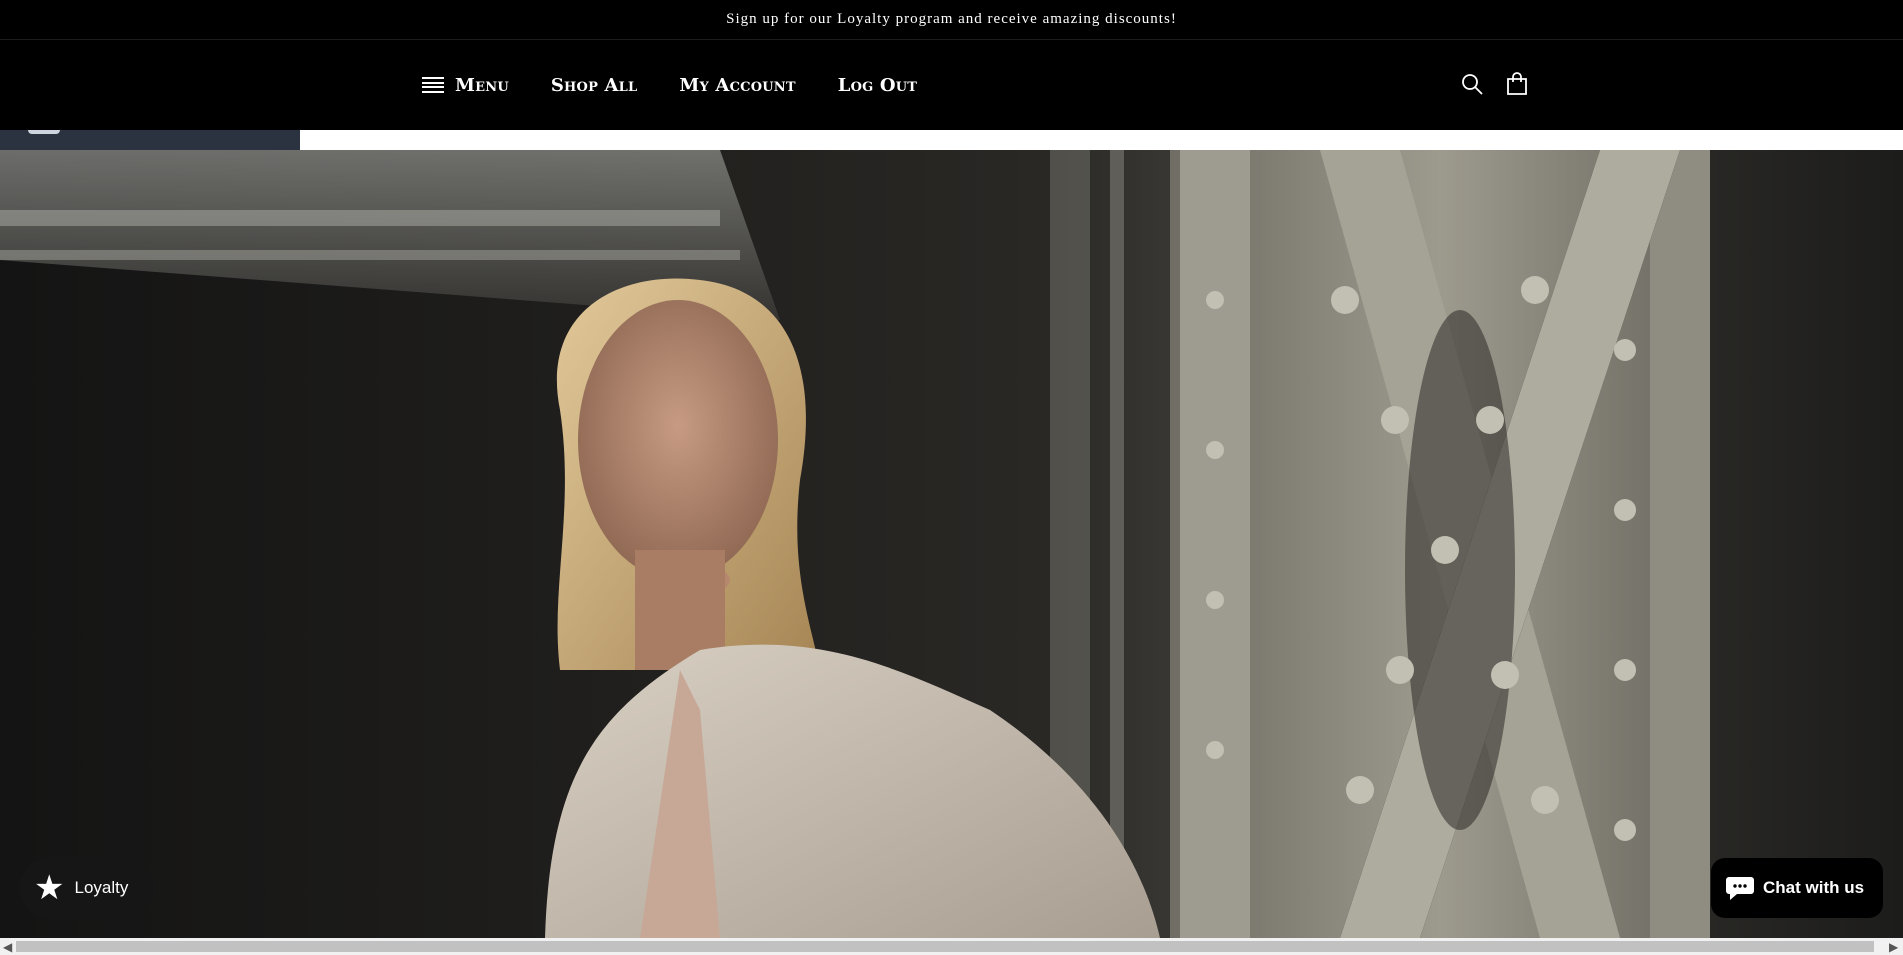 The width and height of the screenshot is (1903, 955). I want to click on nav-log-out: Log Out, so click(877, 85).